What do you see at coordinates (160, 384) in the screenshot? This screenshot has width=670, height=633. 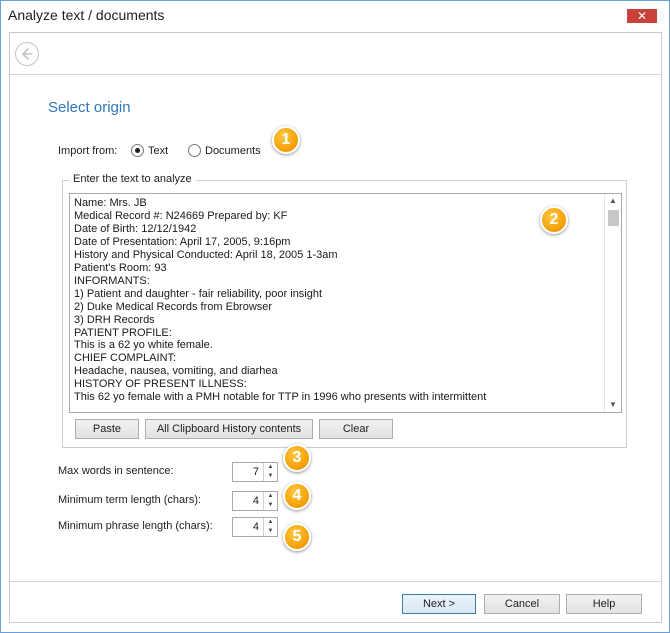 I see `text-line: HISTORY OF PRESENT ILLNESS:` at bounding box center [160, 384].